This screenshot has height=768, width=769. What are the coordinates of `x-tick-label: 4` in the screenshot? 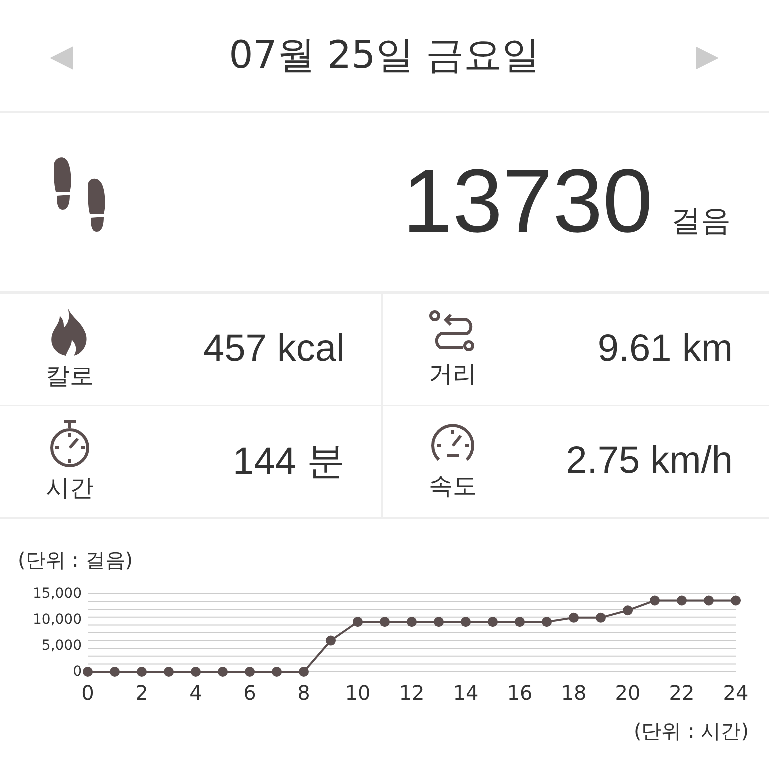 It's located at (196, 693).